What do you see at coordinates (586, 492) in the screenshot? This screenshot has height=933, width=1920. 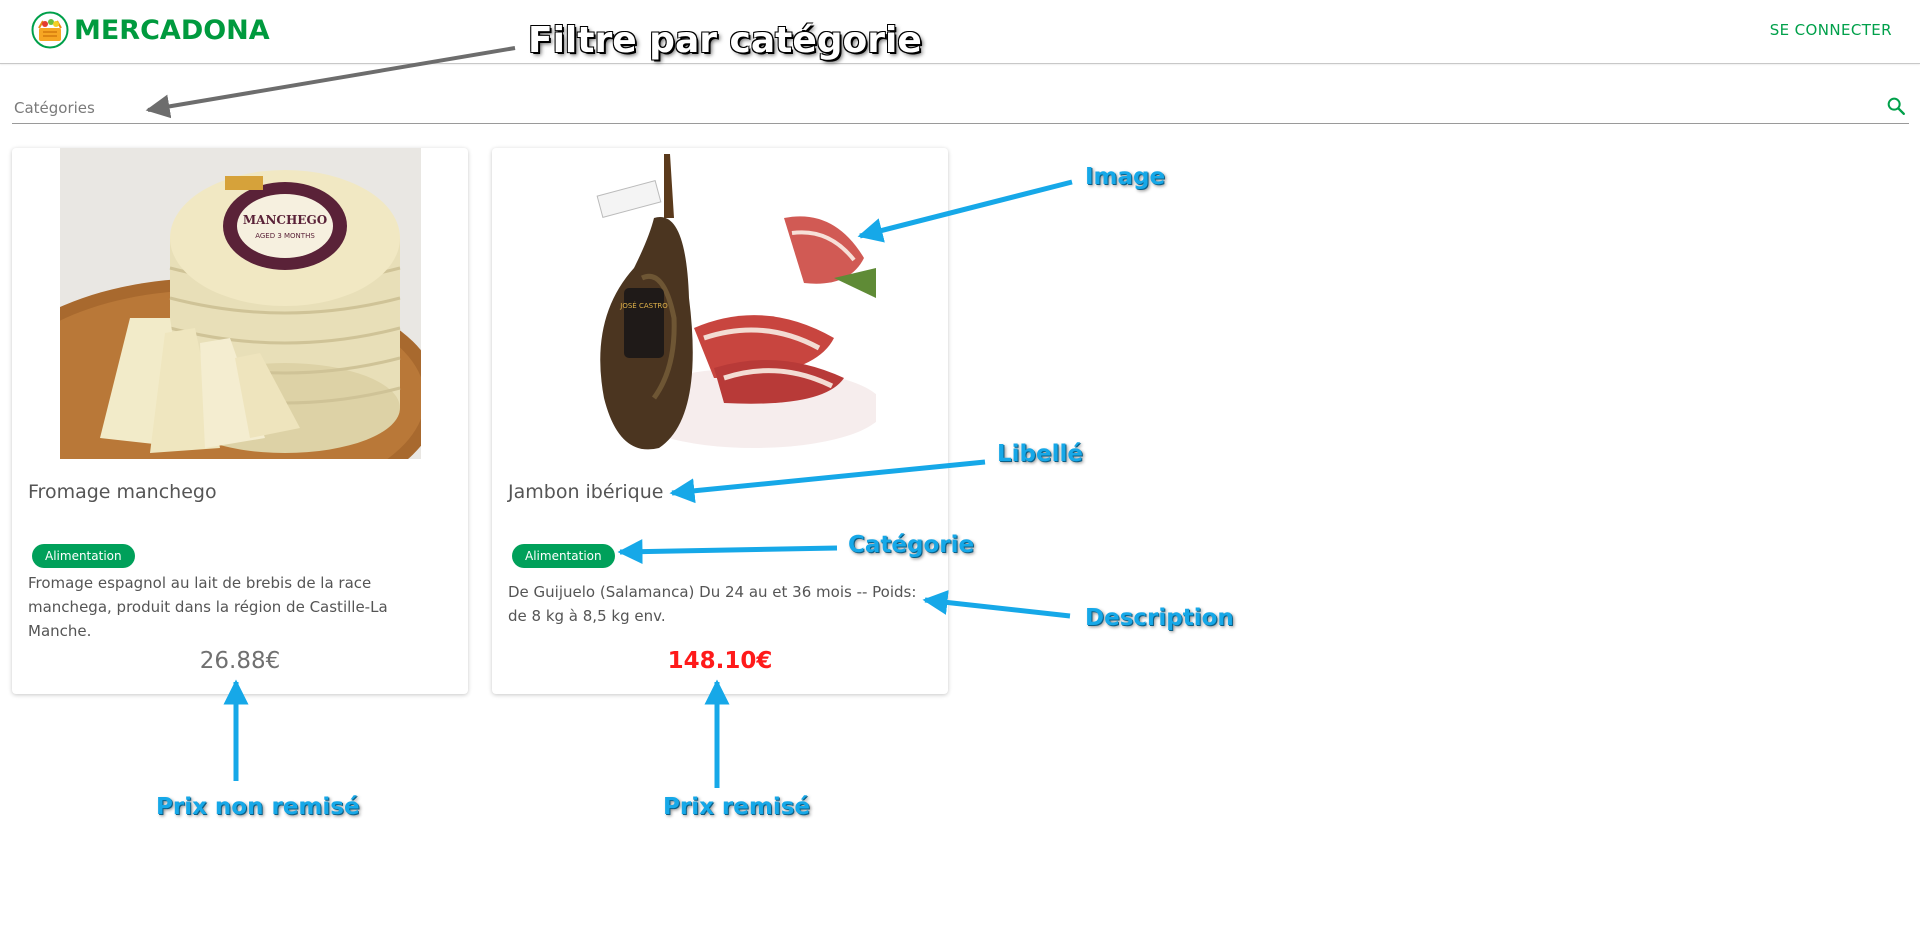 I see `product-title: Jambon ibérique` at bounding box center [586, 492].